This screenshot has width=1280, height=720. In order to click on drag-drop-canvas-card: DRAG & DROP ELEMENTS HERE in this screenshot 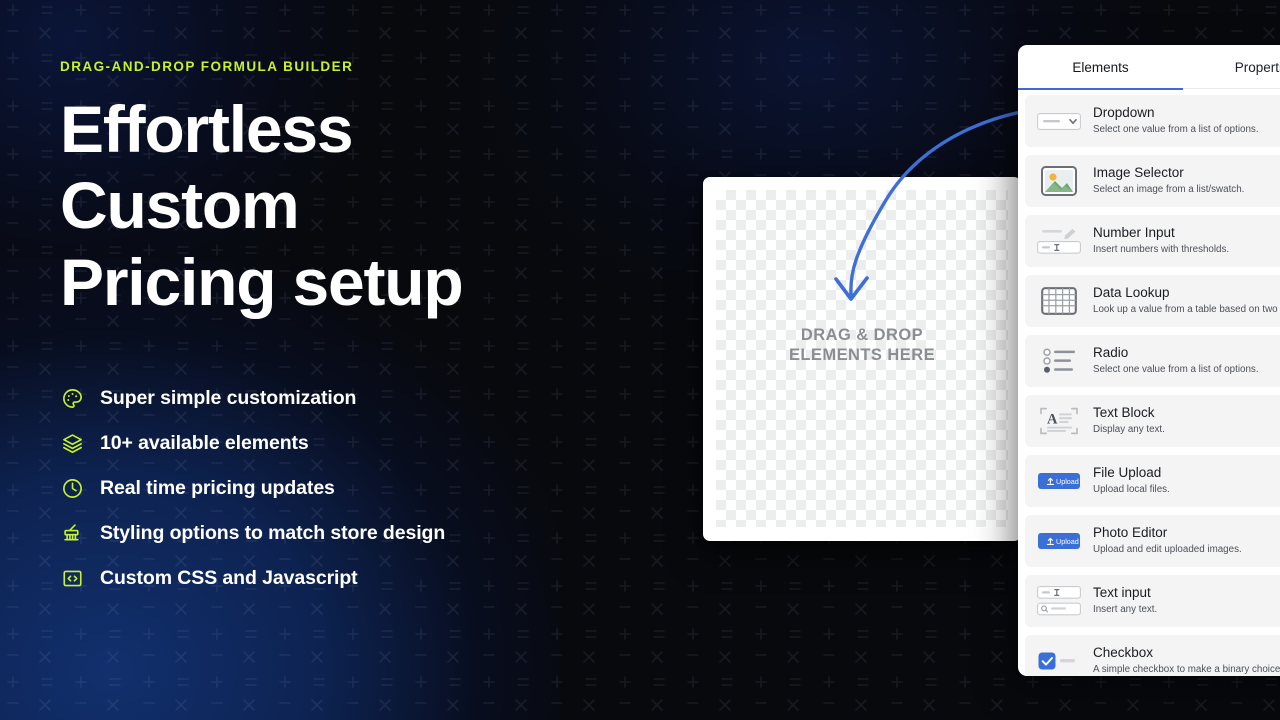, I will do `click(862, 359)`.